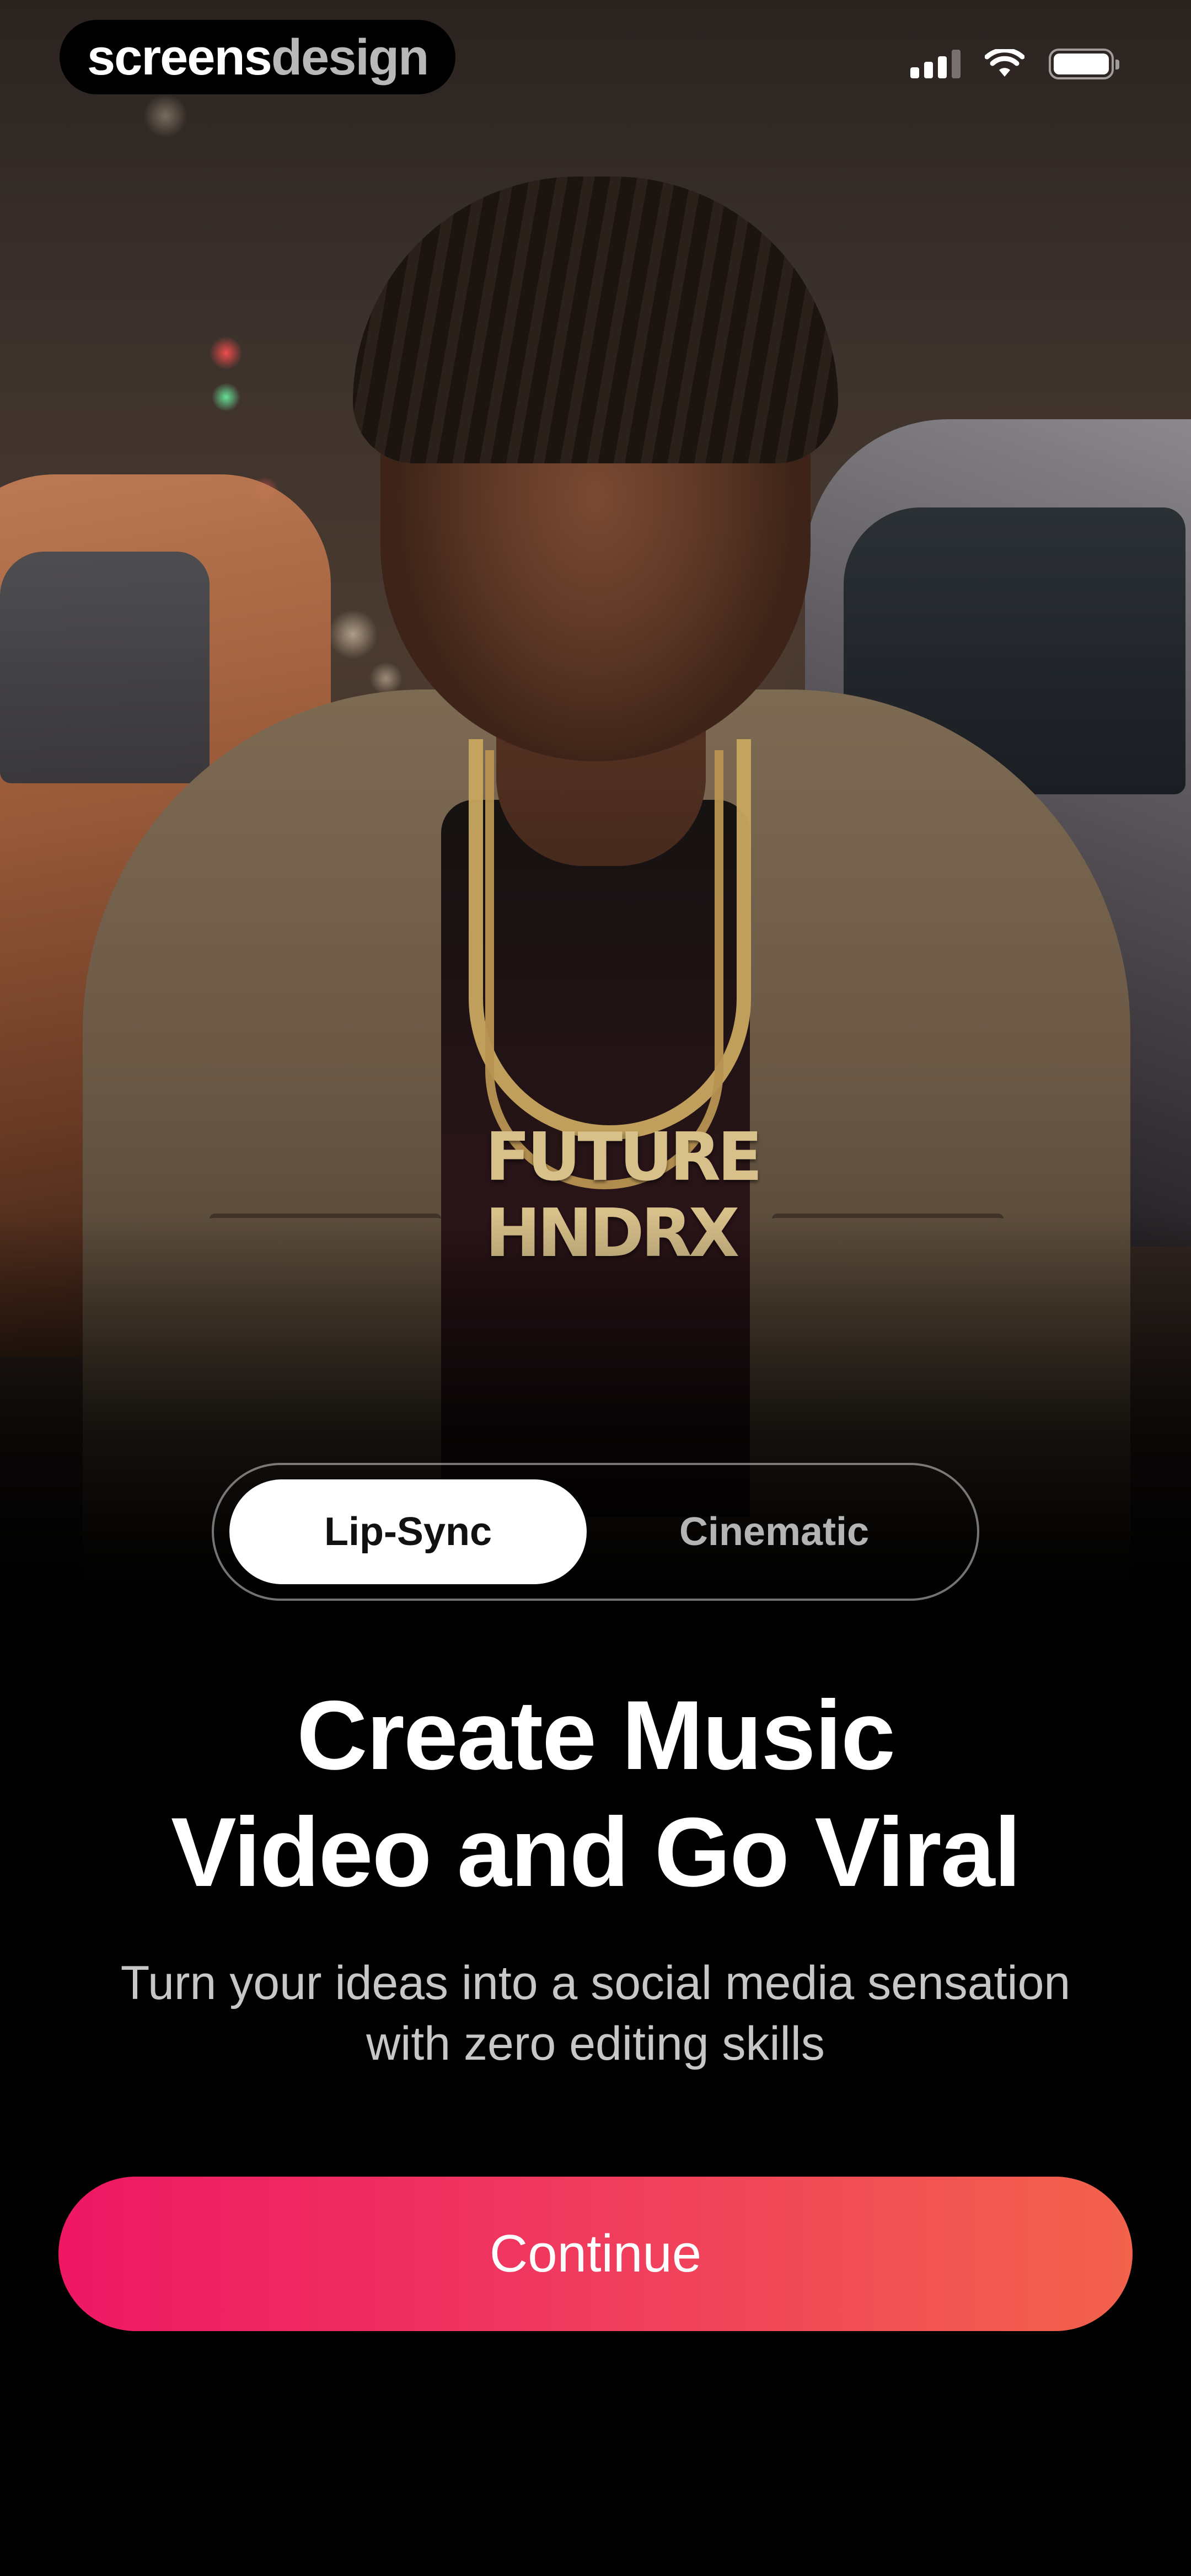 This screenshot has width=1191, height=2576. Describe the element at coordinates (595, 1794) in the screenshot. I see `page-title: Create Music Video and Go Viral` at that location.